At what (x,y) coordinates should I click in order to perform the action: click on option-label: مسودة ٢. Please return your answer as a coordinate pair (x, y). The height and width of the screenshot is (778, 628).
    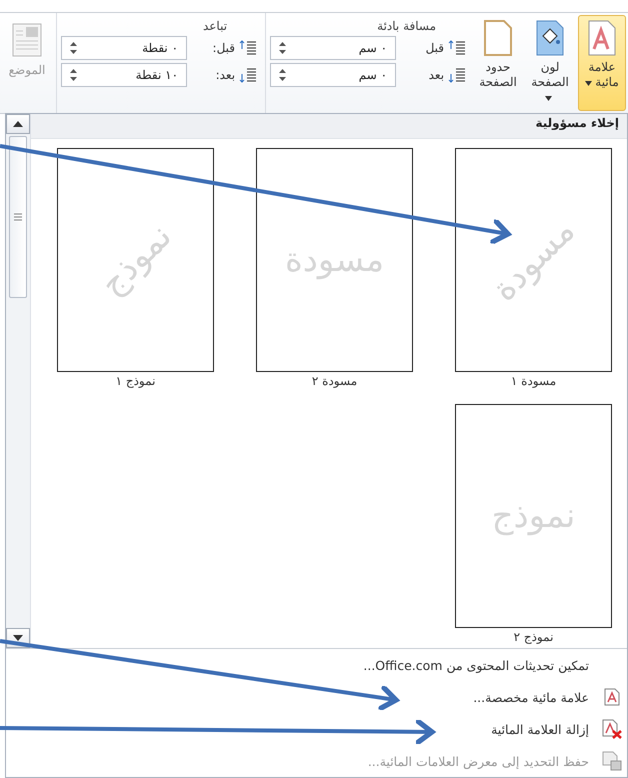
    Looking at the image, I should click on (335, 381).